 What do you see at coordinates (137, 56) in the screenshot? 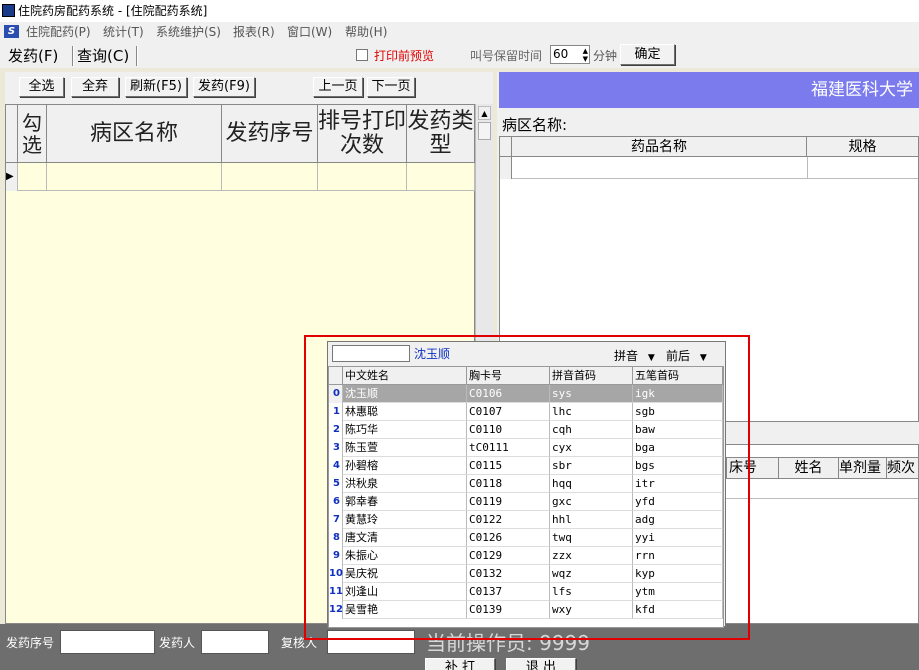
I see `tab-separator` at bounding box center [137, 56].